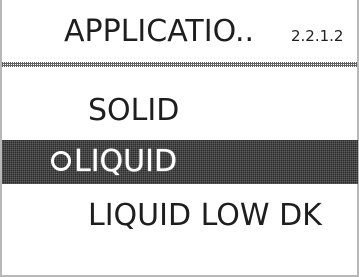 Image resolution: width=359 pixels, height=277 pixels. Describe the element at coordinates (179, 64) in the screenshot. I see `header-divider` at that location.